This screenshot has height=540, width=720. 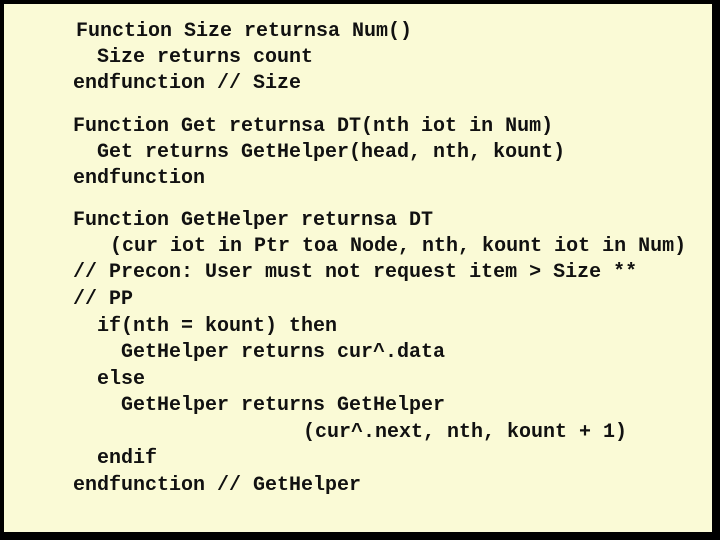 I want to click on code-line: endfunction // GetHelper, so click(x=217, y=485).